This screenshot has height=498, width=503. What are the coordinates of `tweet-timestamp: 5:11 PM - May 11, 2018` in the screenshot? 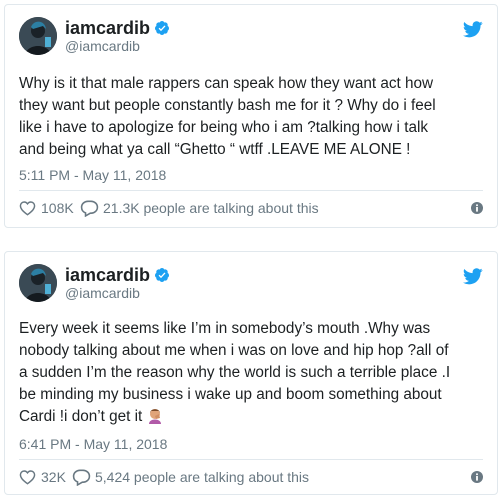 It's located at (92, 175).